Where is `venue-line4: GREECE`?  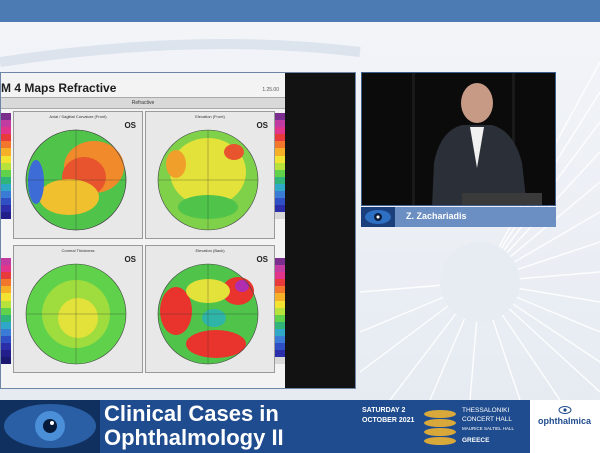
venue-line4: GREECE is located at coordinates (476, 440).